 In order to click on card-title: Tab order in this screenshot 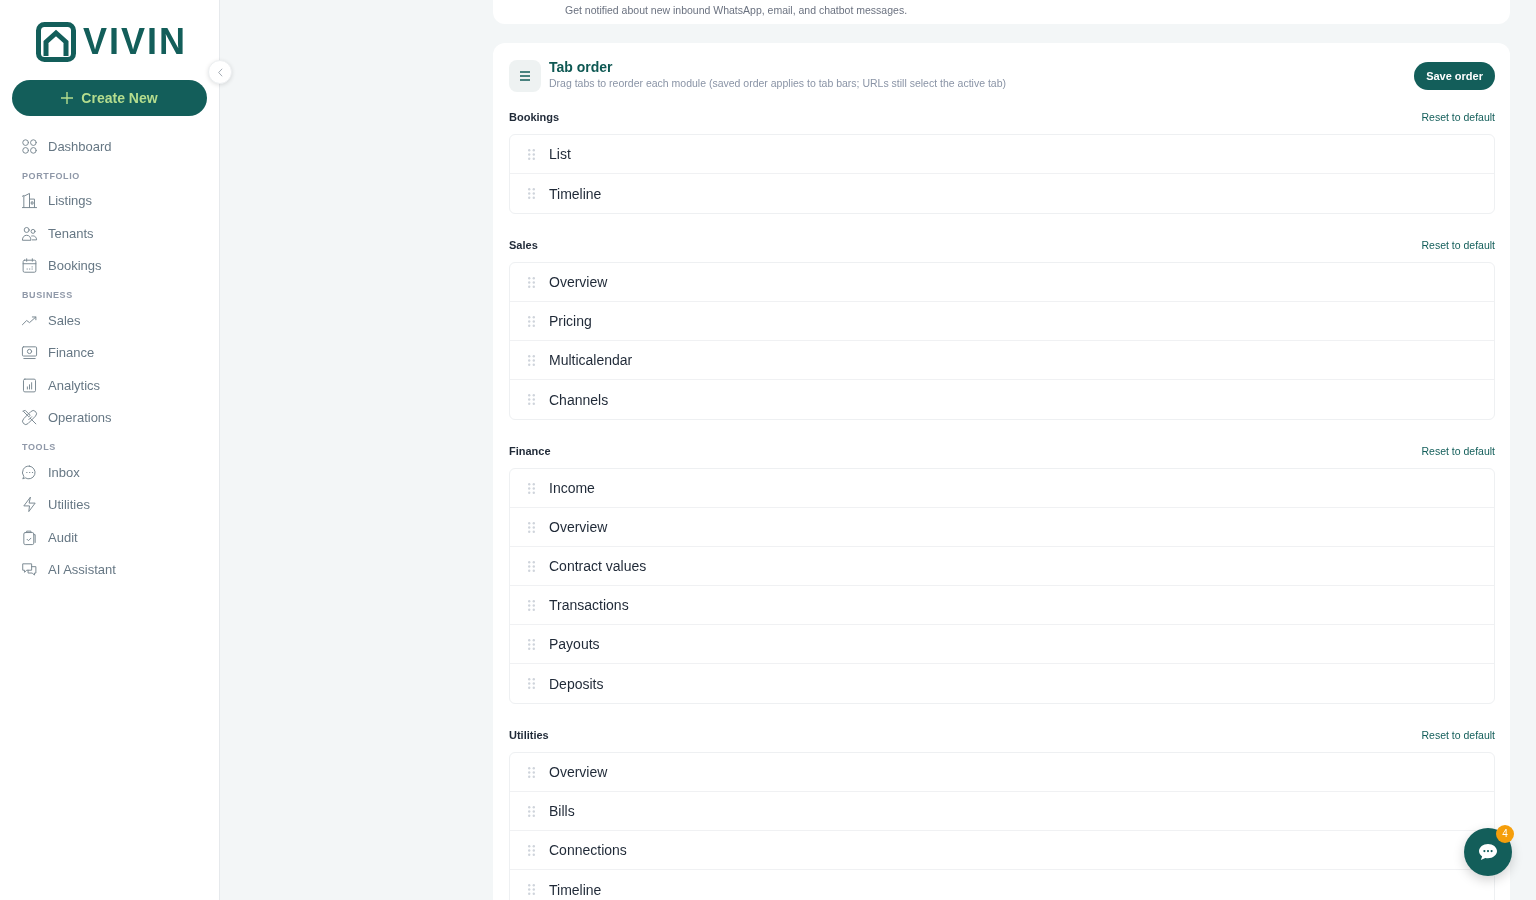, I will do `click(581, 67)`.